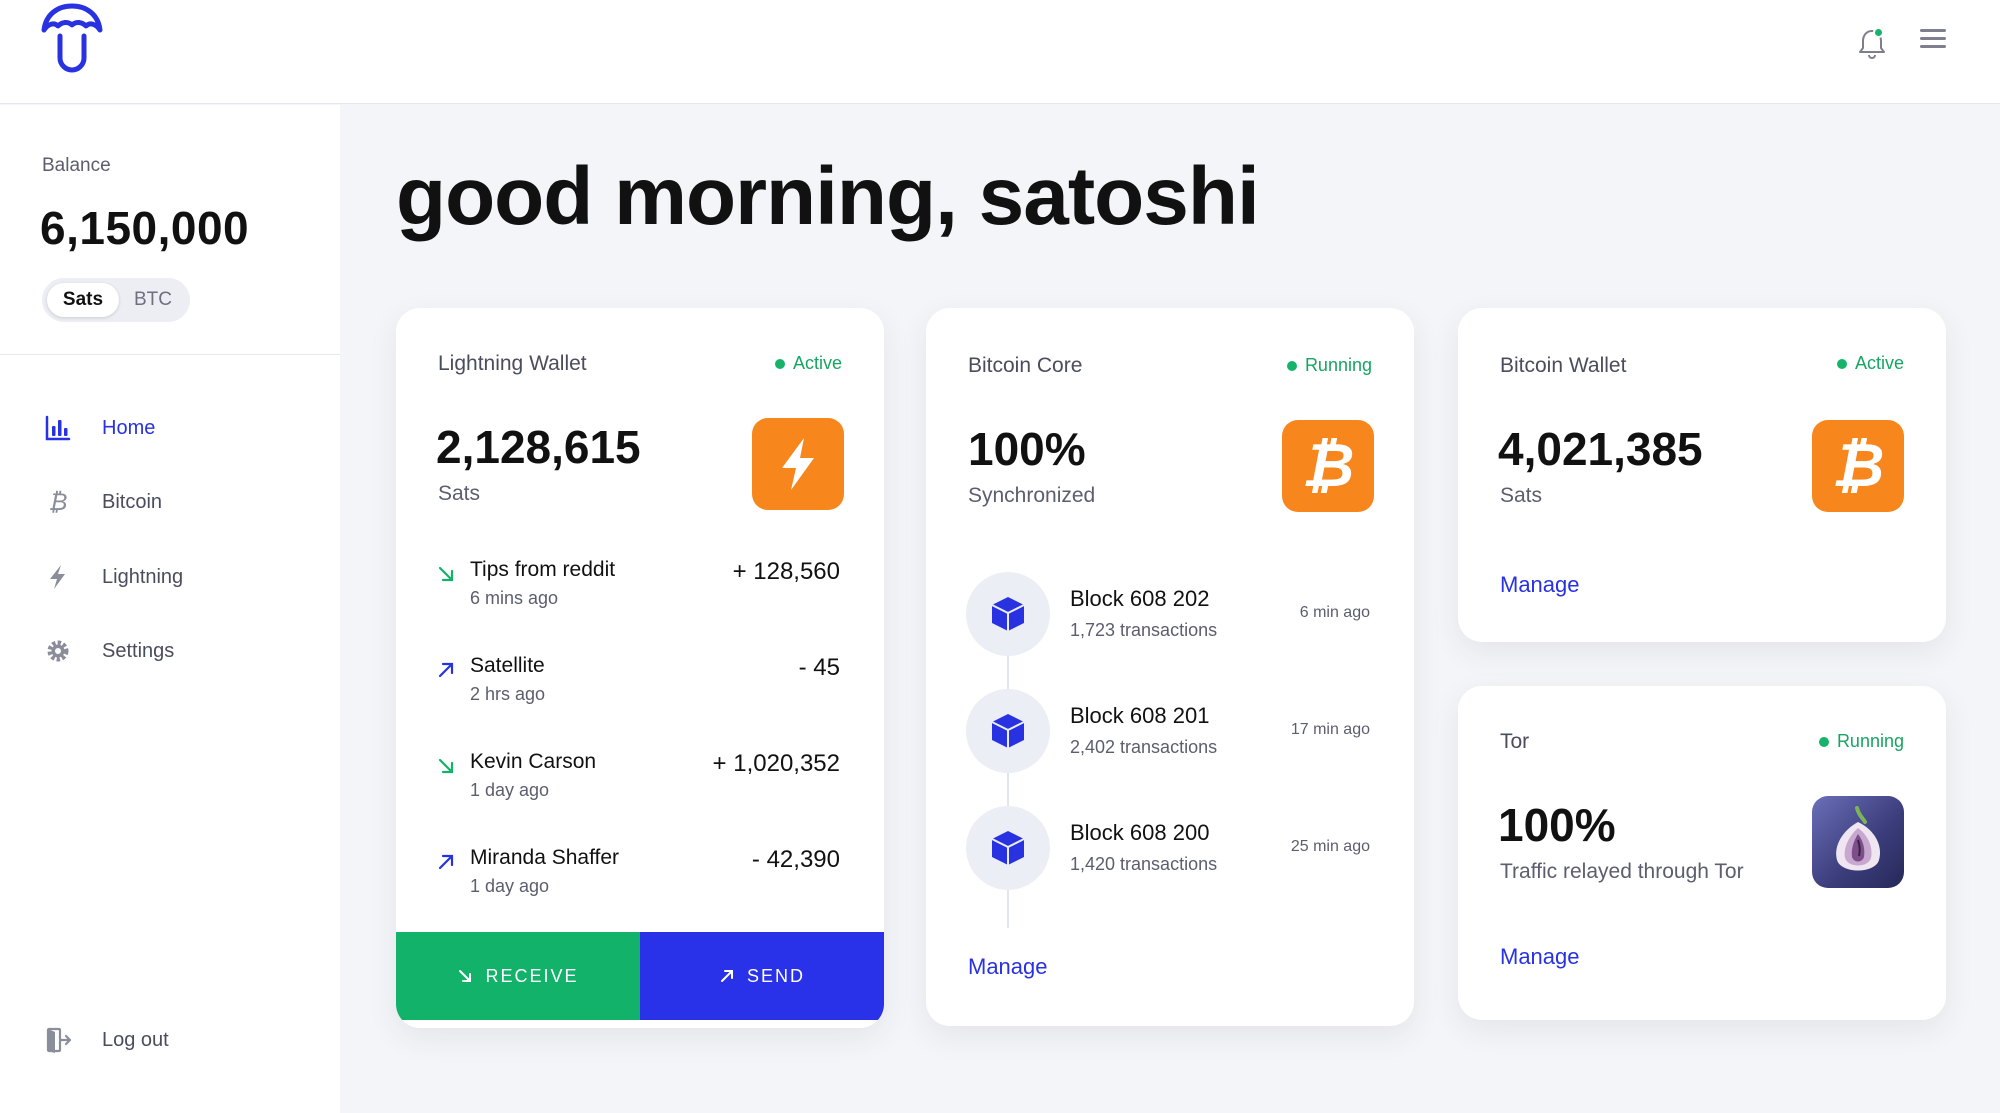  Describe the element at coordinates (638, 684) in the screenshot. I see `list-item: Satellite 2 hrs ago - 45` at that location.